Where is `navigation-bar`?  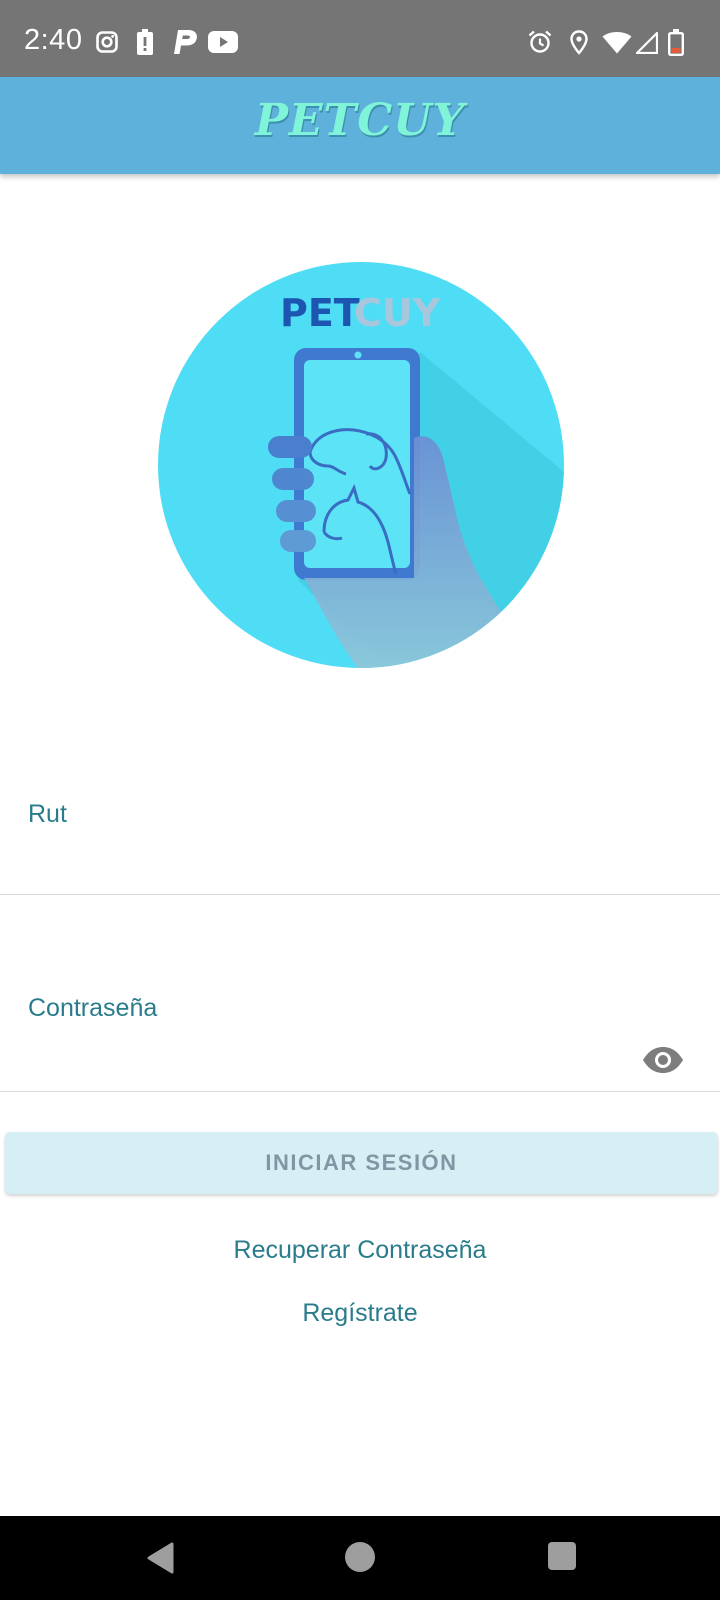 navigation-bar is located at coordinates (360, 1558).